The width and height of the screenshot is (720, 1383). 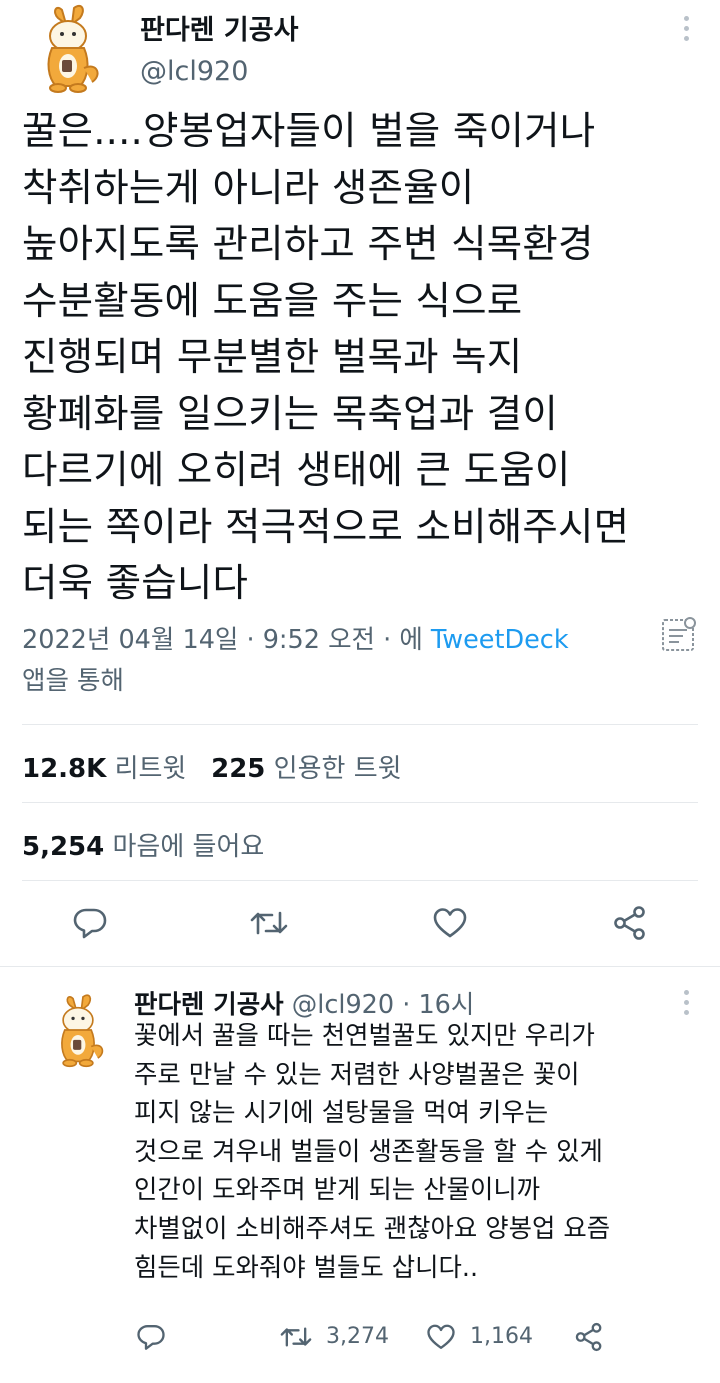 I want to click on reply-like-icon, so click(x=441, y=1337).